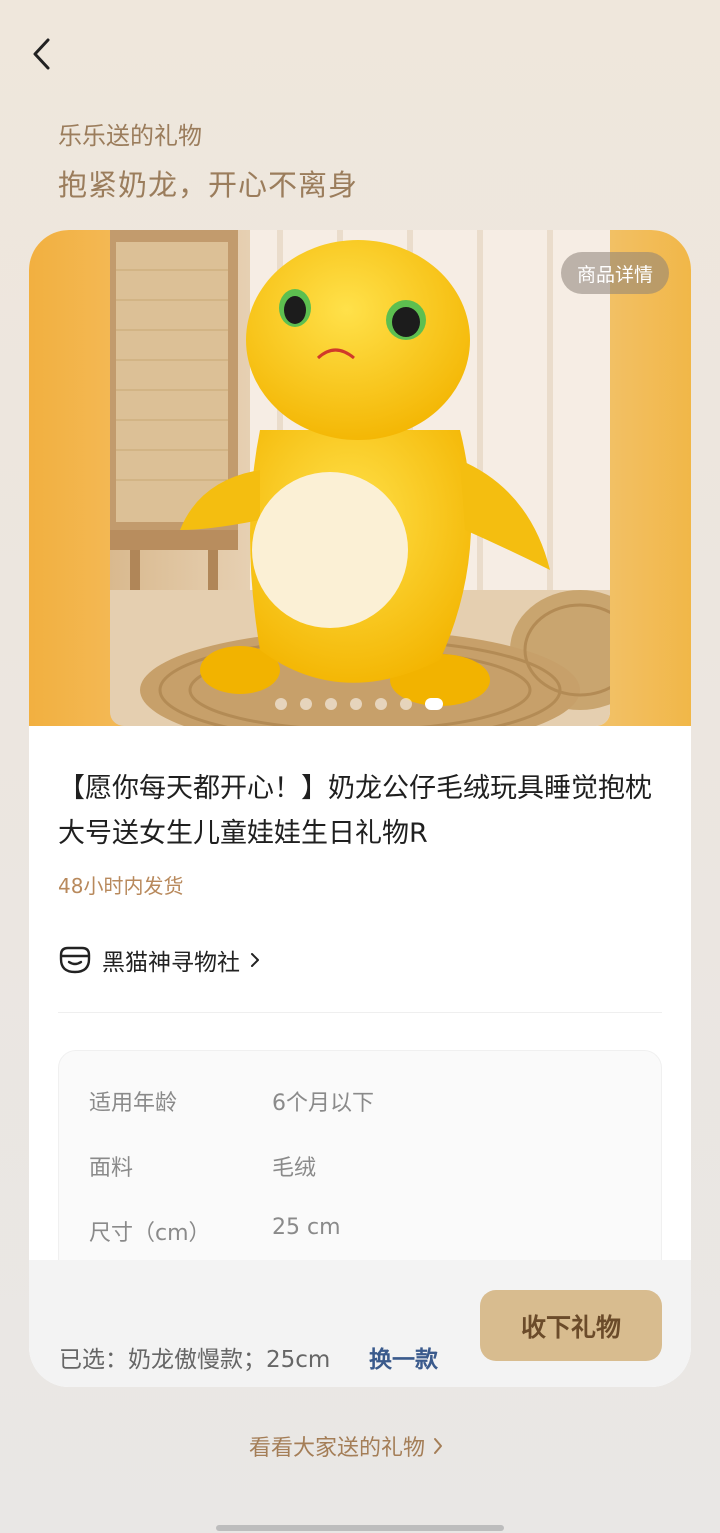  I want to click on cat-store-icon, so click(75, 960).